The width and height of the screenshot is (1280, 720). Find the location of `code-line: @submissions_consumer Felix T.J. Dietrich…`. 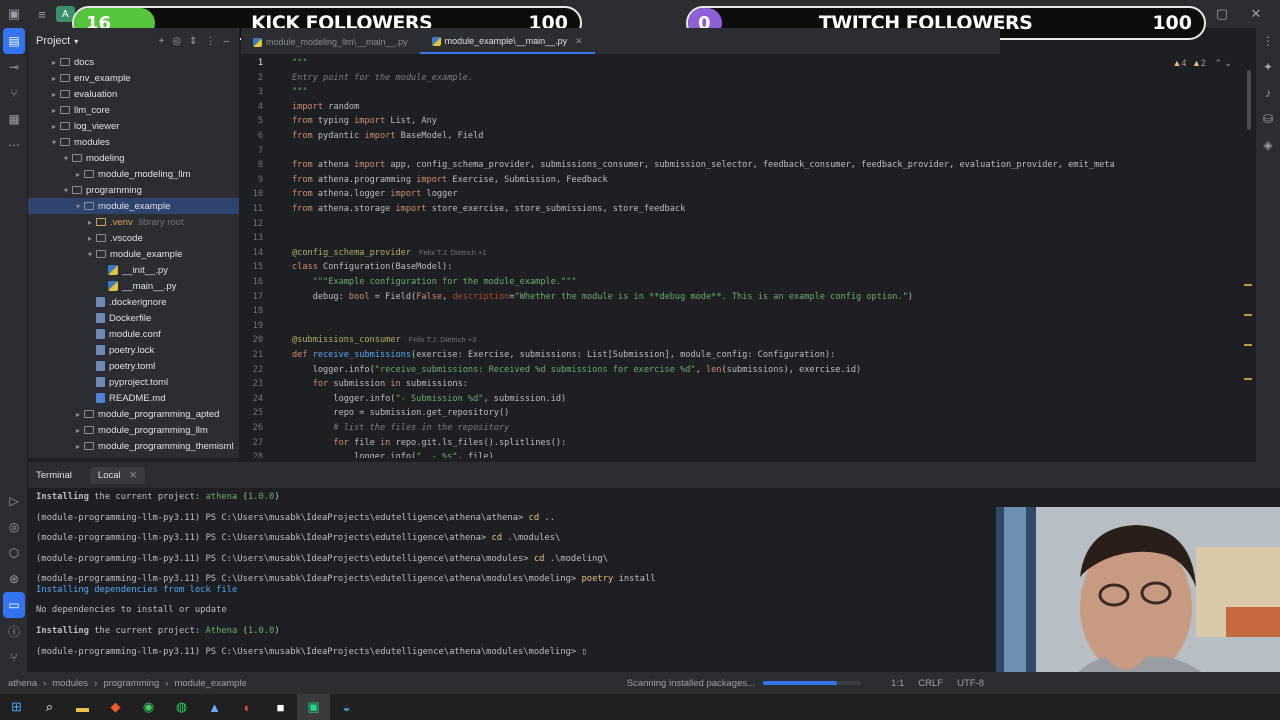

code-line: @submissions_consumer Felix T.J. Dietrich… is located at coordinates (384, 340).